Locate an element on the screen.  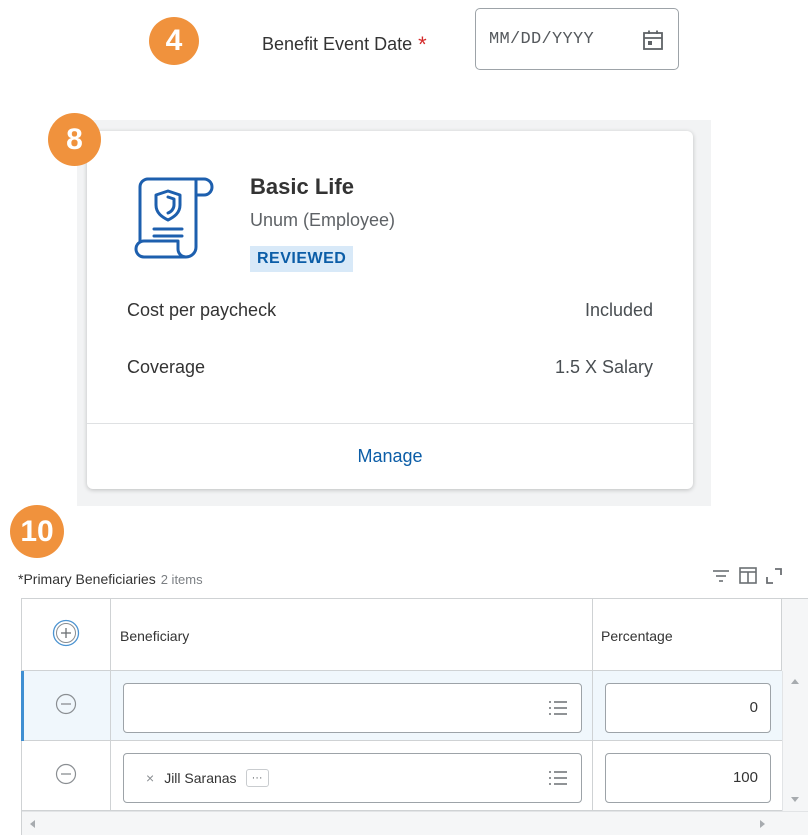
cost-per-paycheck-row: Cost per paycheck Included is located at coordinates (390, 310).